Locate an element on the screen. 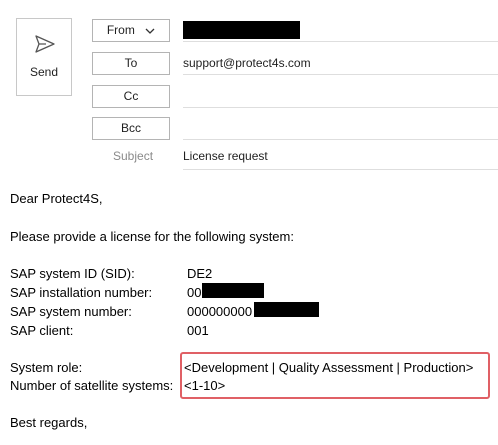  from-field is located at coordinates (340, 30).